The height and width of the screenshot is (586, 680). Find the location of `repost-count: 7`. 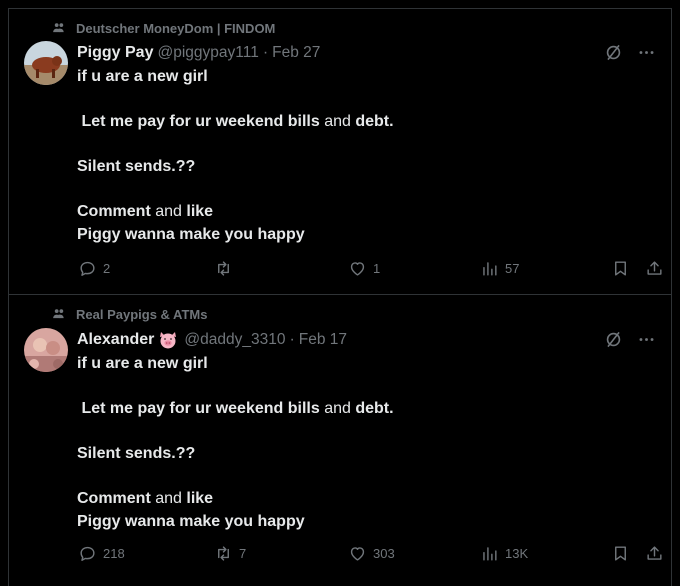

repost-count: 7 is located at coordinates (243, 553).